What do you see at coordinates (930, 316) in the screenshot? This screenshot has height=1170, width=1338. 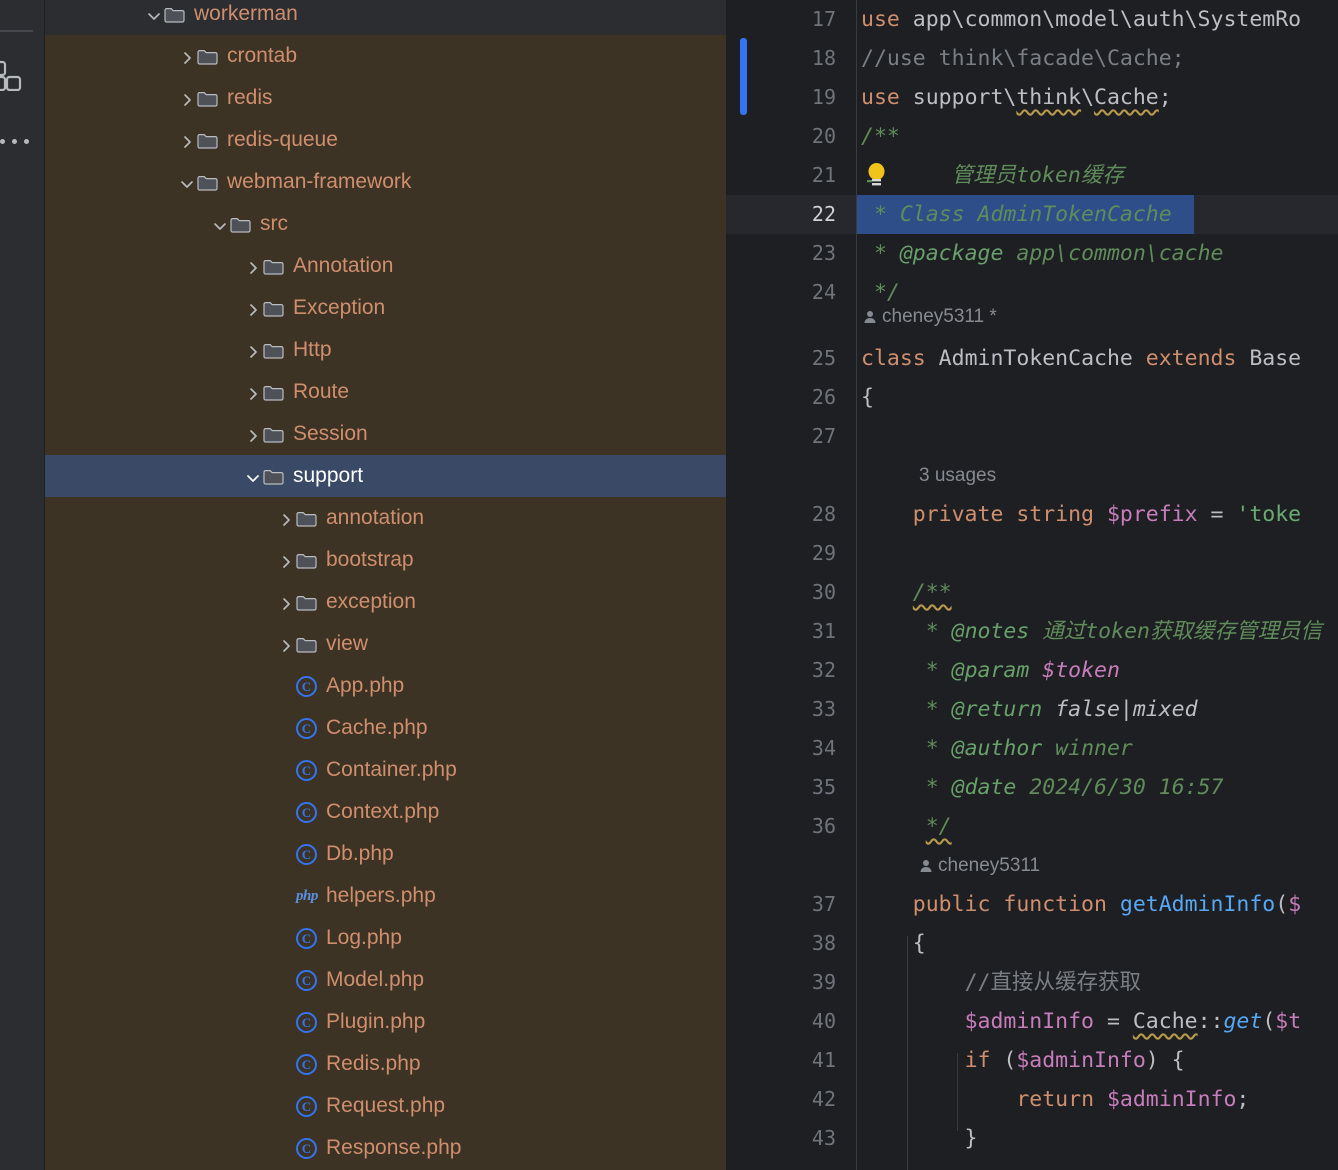 I see `inlay-author-hint: cheney5311 *` at bounding box center [930, 316].